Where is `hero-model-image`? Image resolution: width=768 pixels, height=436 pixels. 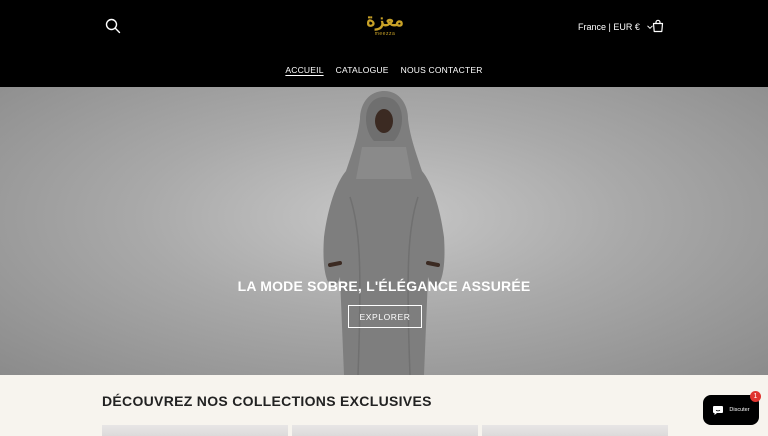
hero-model-image is located at coordinates (384, 233).